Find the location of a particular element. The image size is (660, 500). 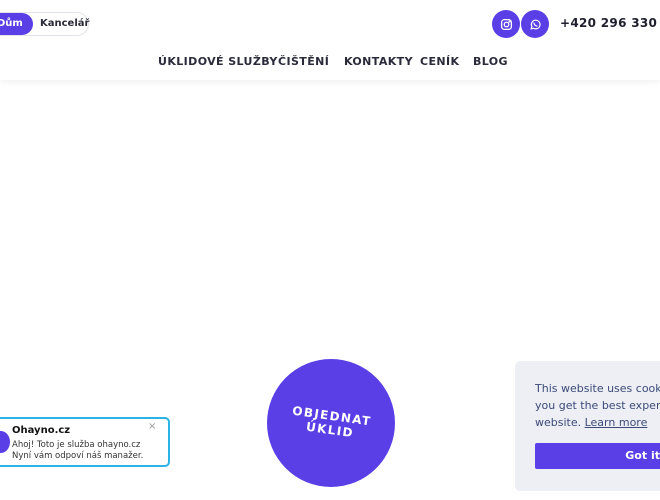

instagram-button is located at coordinates (506, 24).